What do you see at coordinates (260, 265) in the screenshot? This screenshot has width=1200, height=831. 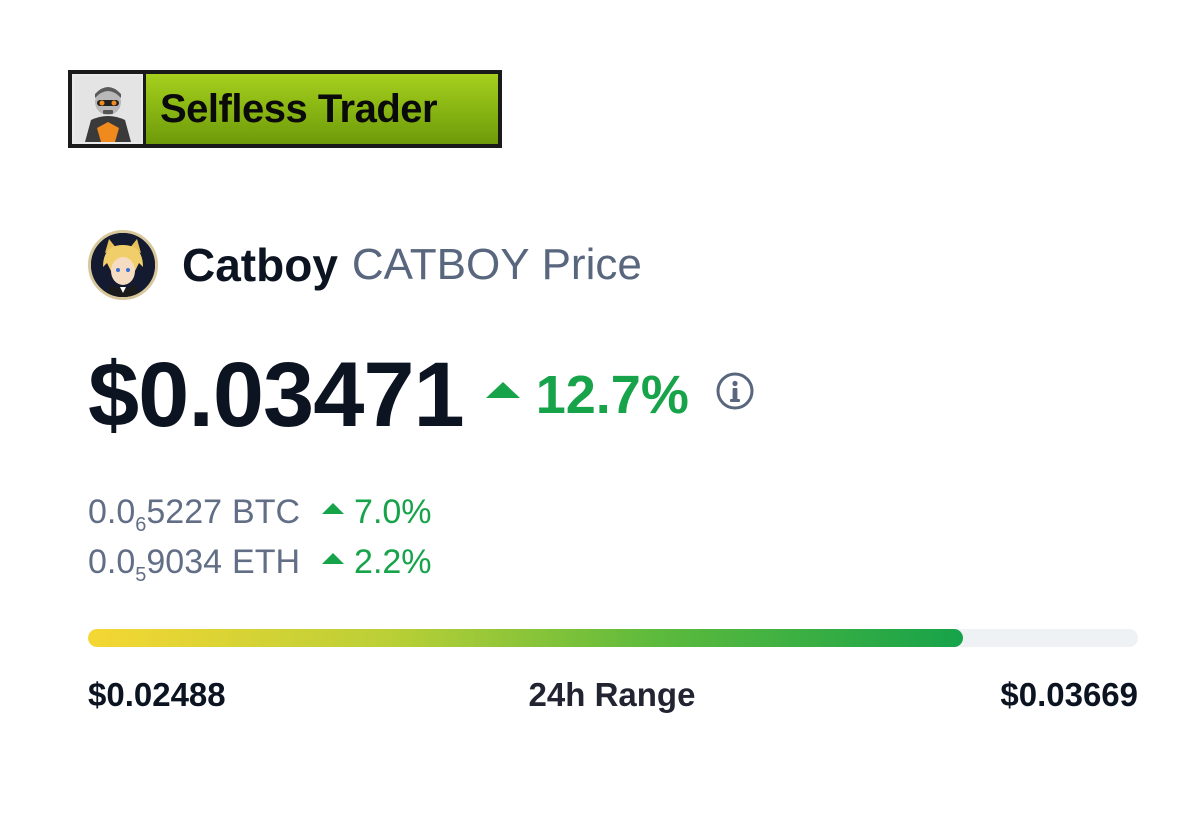 I see `coin-name: Catboy` at bounding box center [260, 265].